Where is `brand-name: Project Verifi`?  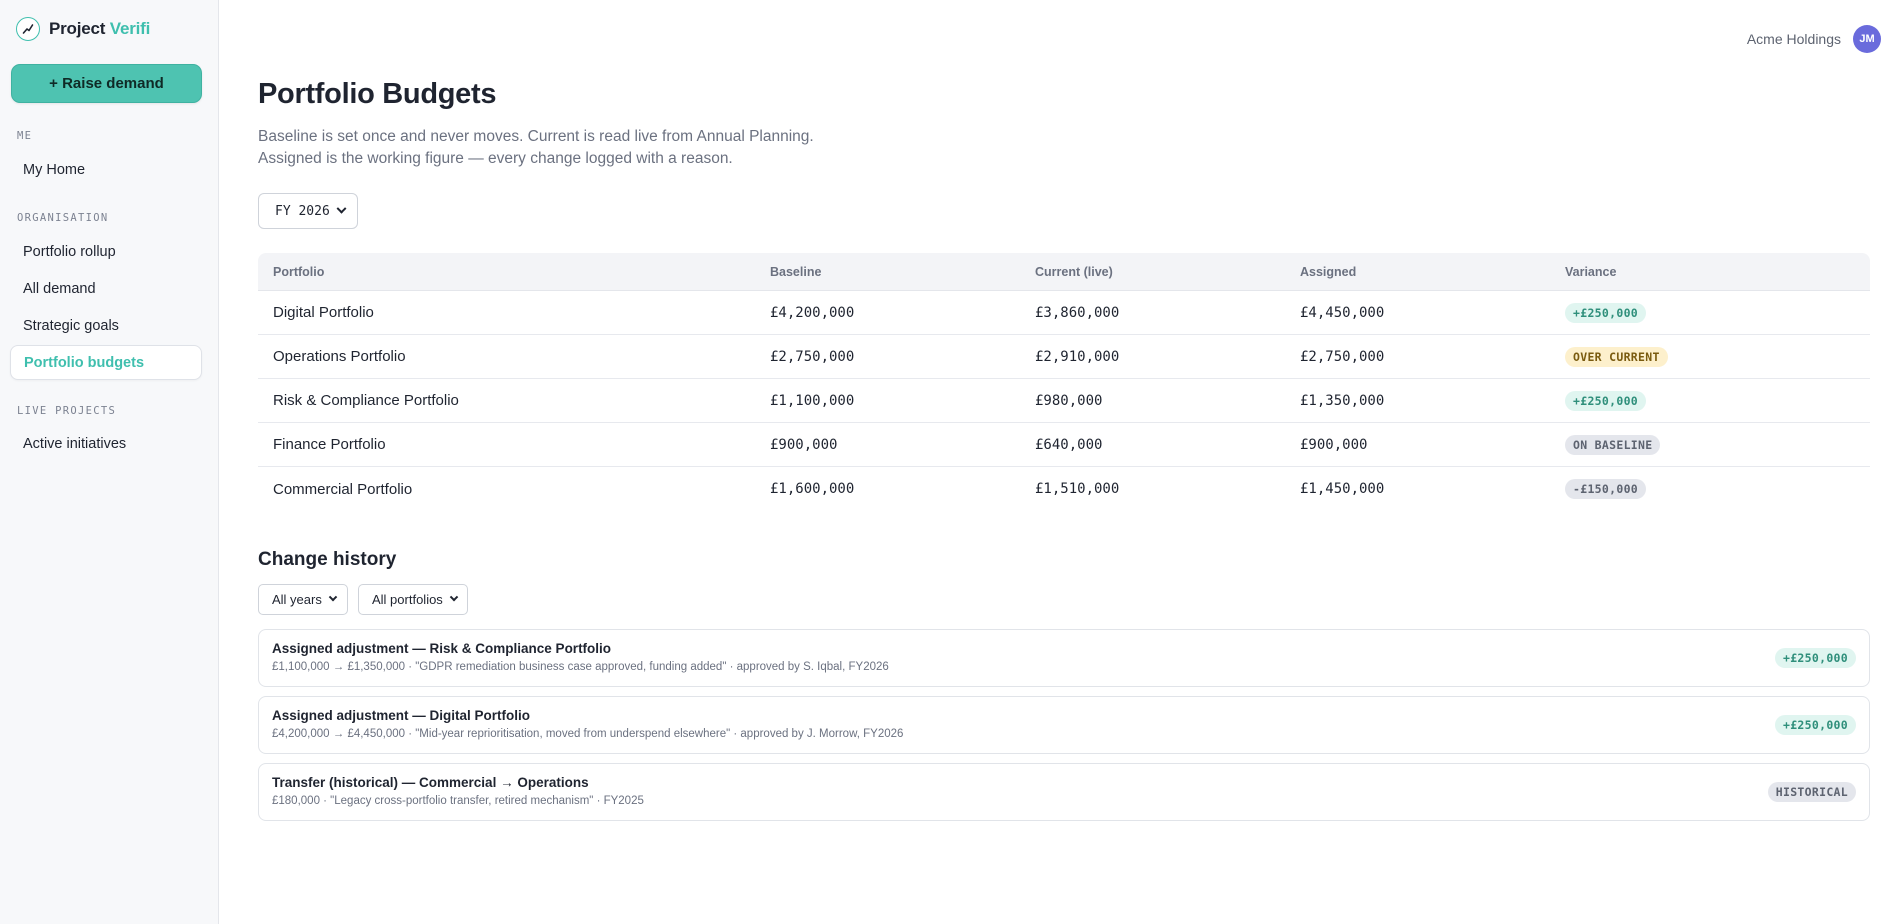 brand-name: Project Verifi is located at coordinates (99, 29).